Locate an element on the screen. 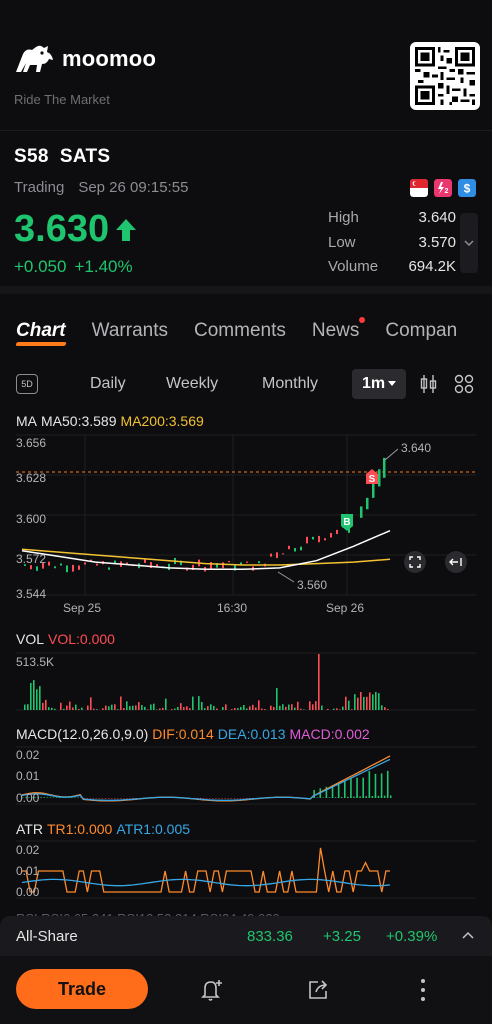 This screenshot has height=1024, width=492. last-price-value: 3.630 is located at coordinates (62, 229).